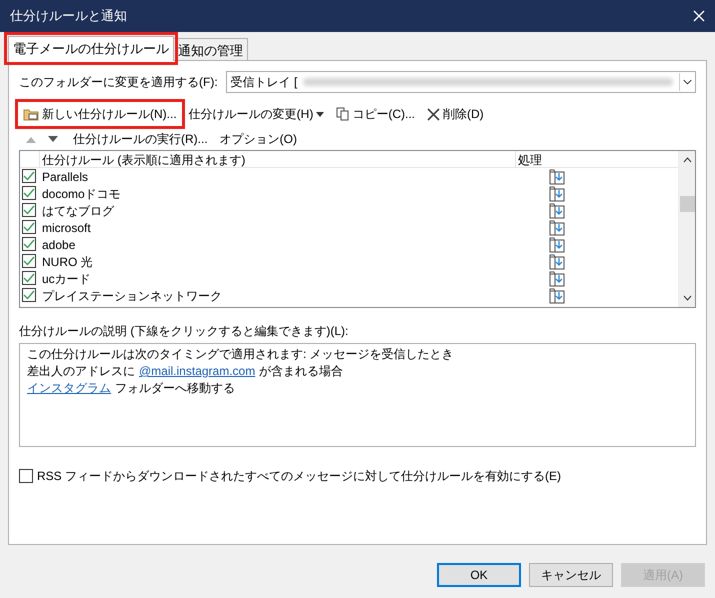 The image size is (715, 598). I want to click on rule-name: はてなブログ, so click(78, 211).